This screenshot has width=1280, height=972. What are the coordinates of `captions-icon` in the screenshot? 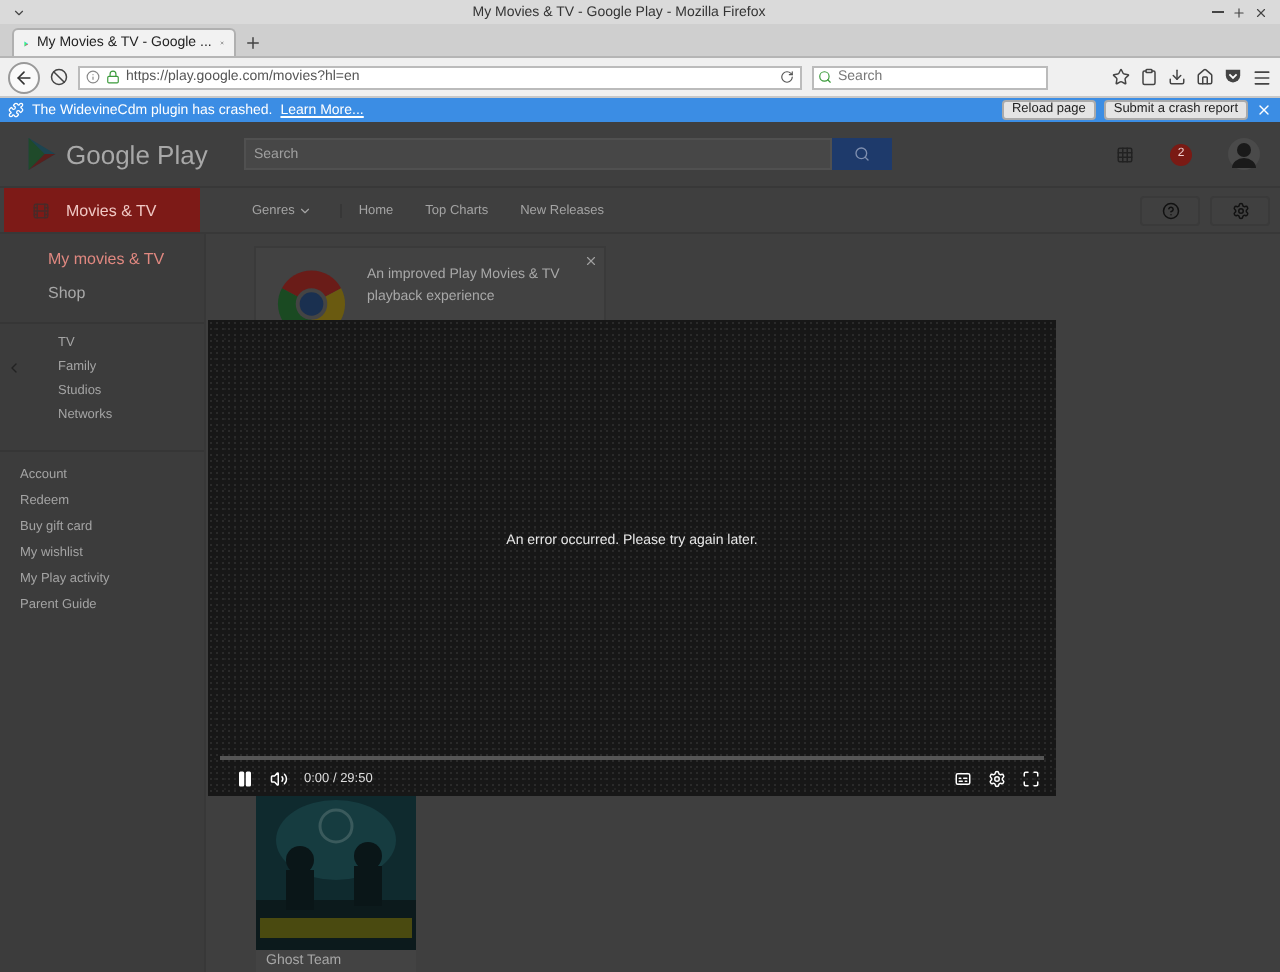 It's located at (963, 778).